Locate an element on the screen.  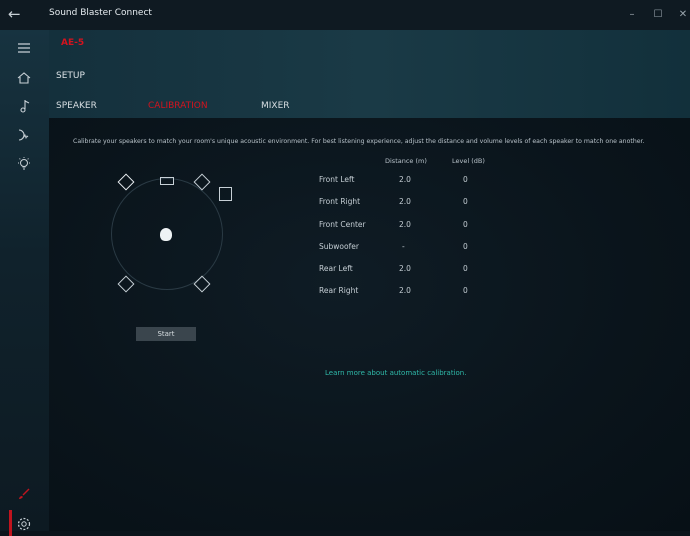
app-title: Sound Blaster Connect is located at coordinates (100, 13).